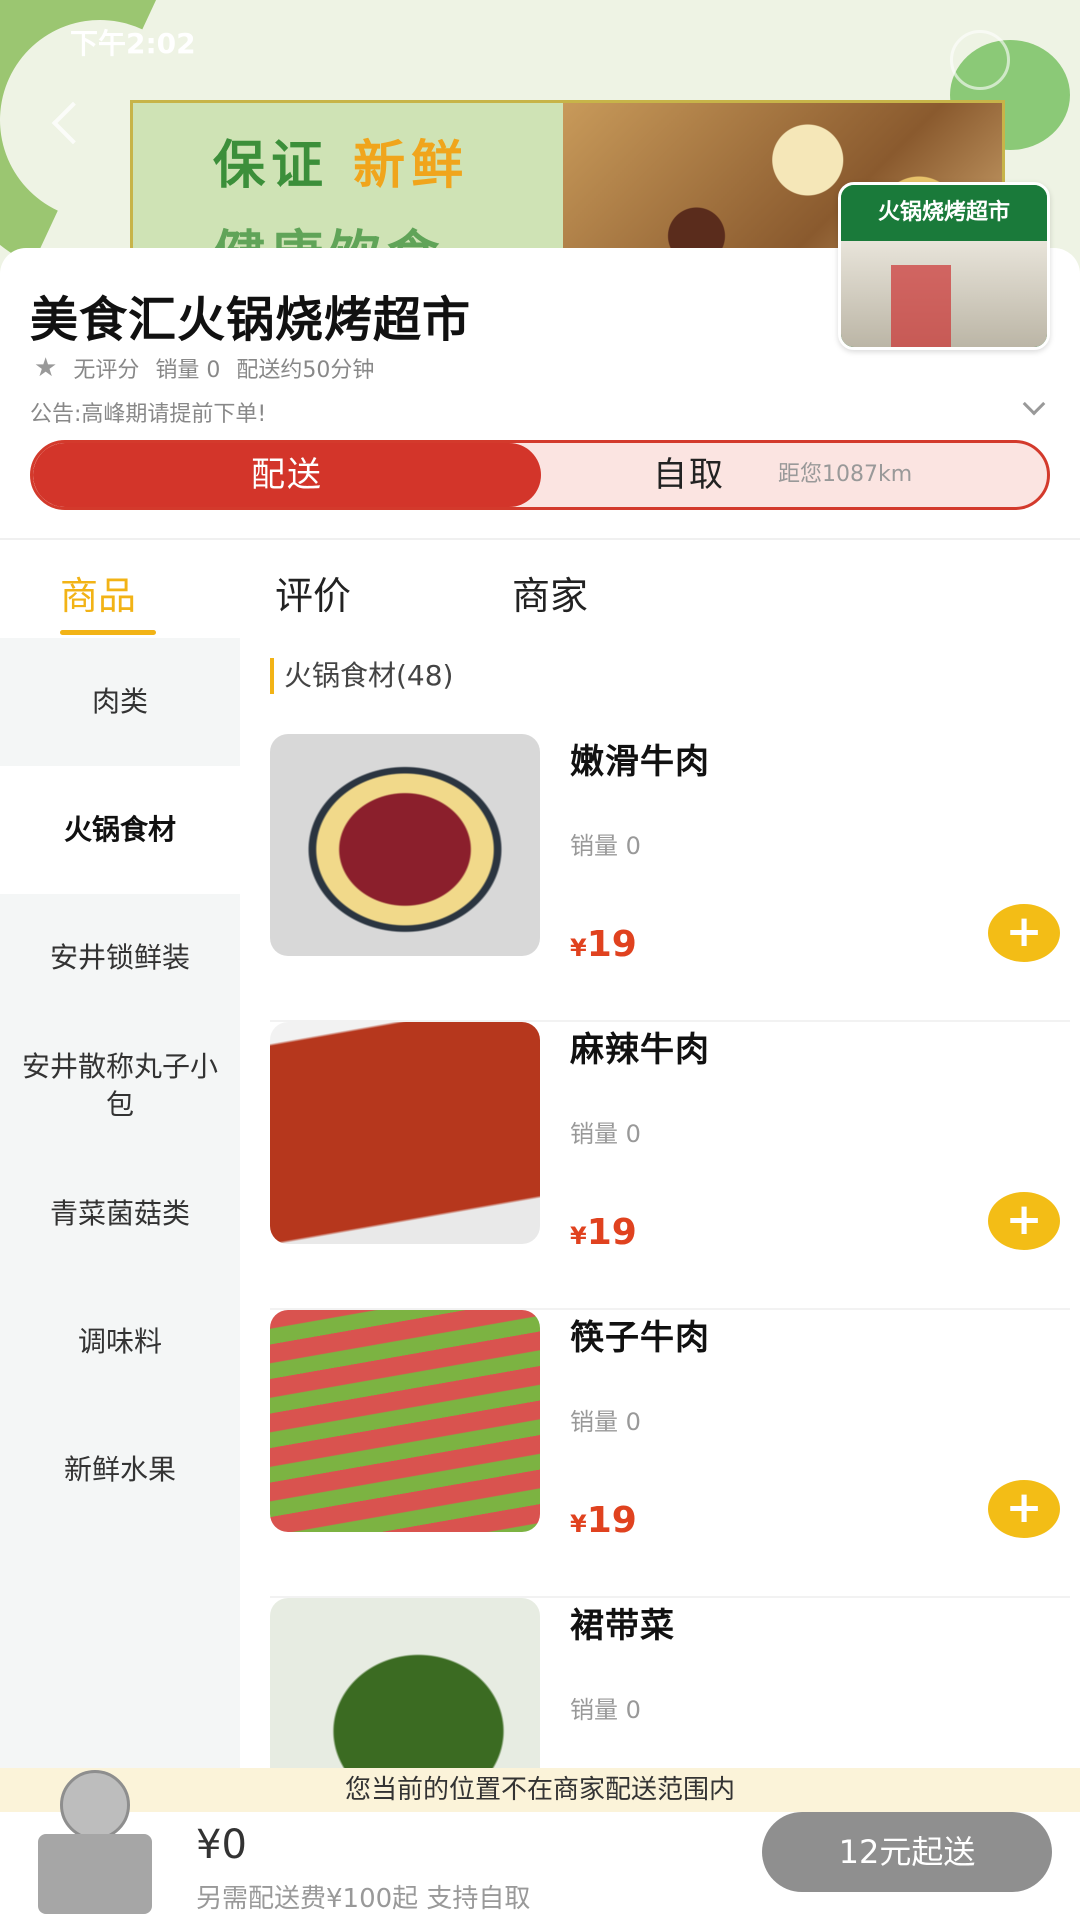  I want to click on category-item: 安井散称丸子小包, so click(120, 1086).